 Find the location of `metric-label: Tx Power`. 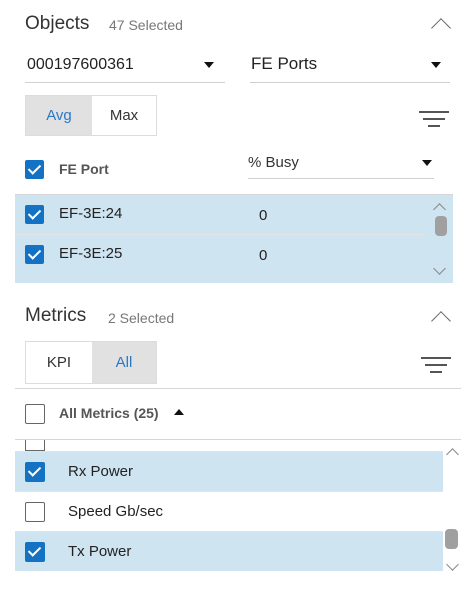

metric-label: Tx Power is located at coordinates (100, 551).